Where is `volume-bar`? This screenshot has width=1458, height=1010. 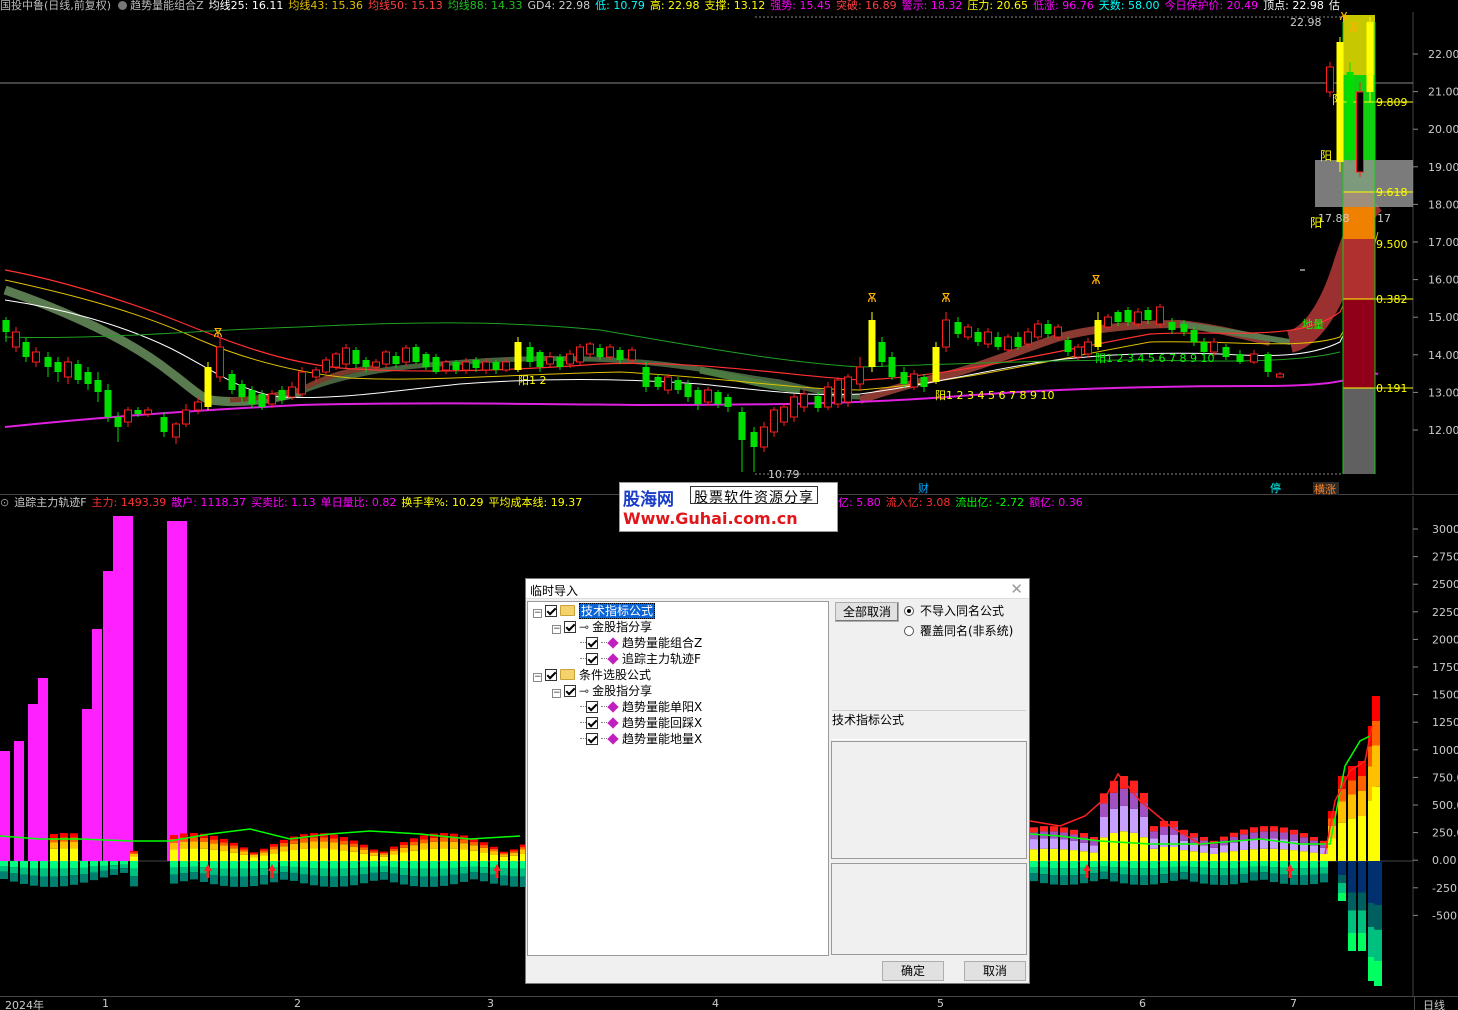
volume-bar is located at coordinates (97, 745).